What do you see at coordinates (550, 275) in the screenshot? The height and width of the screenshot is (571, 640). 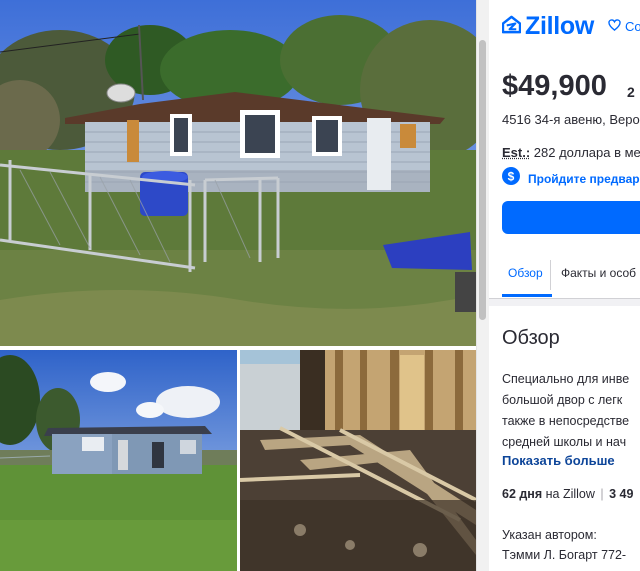 I see `tab-divider` at bounding box center [550, 275].